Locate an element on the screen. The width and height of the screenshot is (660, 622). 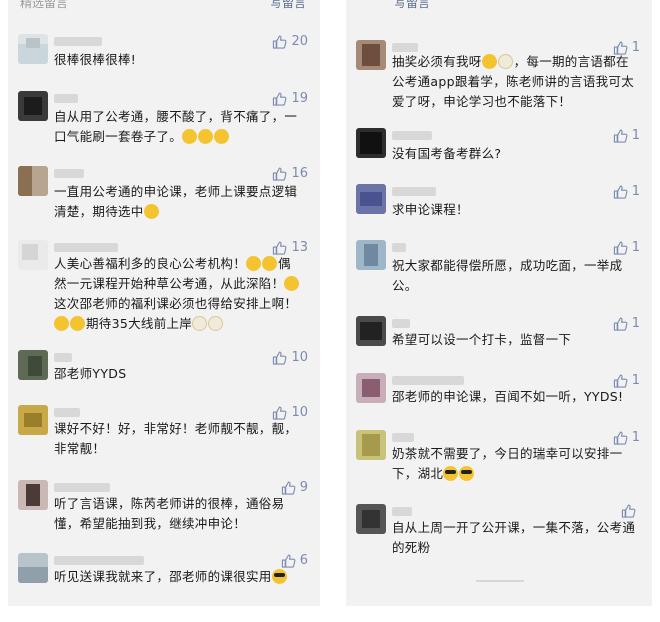
comment-text: 课好不好！好，非常好！老师靓不靓，靓， 非常靓！ is located at coordinates (176, 438).